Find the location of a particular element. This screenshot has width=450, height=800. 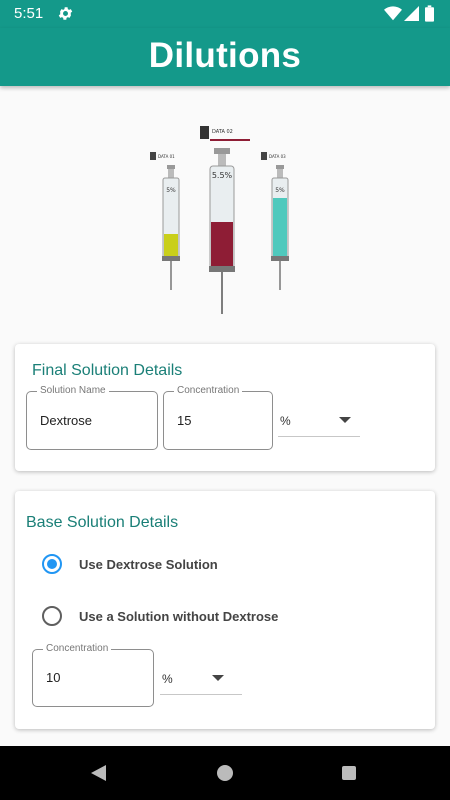

gear-icon is located at coordinates (65, 13).